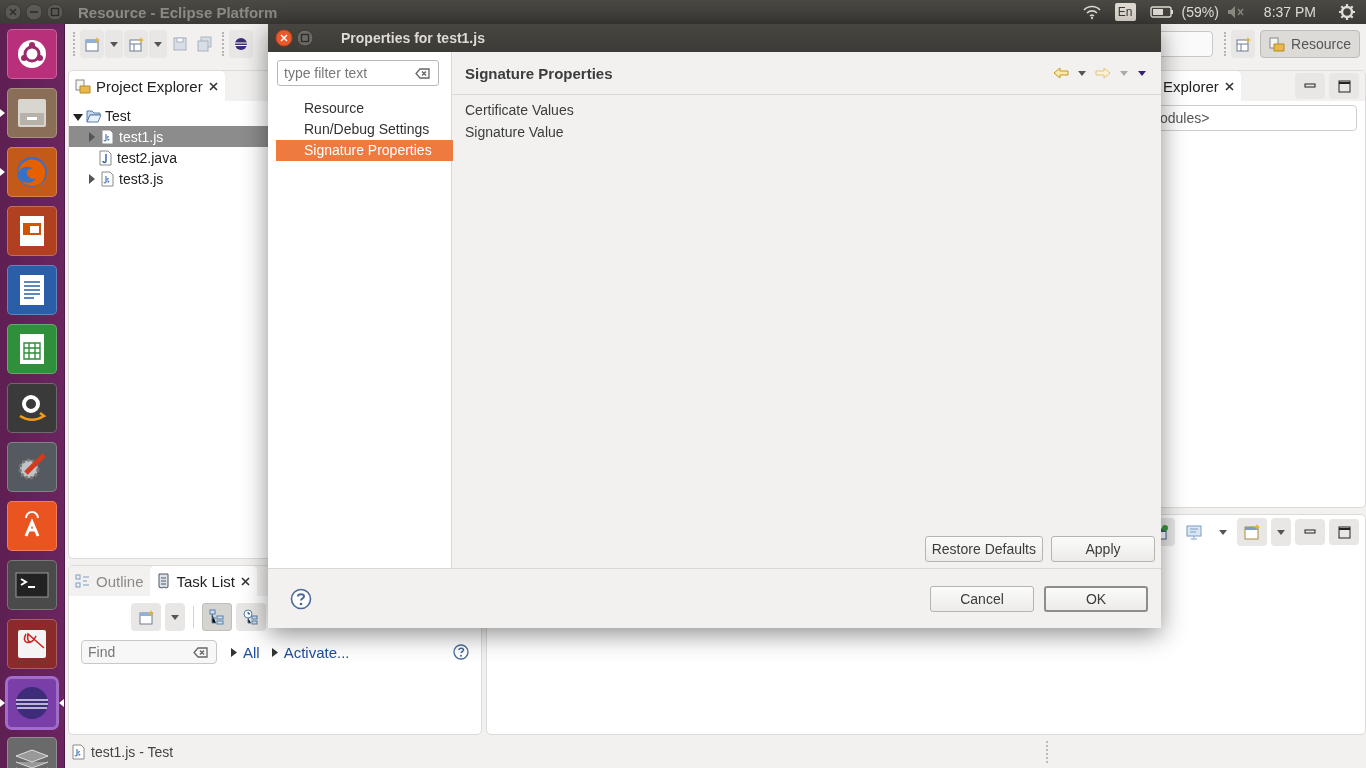 The height and width of the screenshot is (768, 1366). I want to click on dialog-title: Properties for test1.js, so click(413, 38).